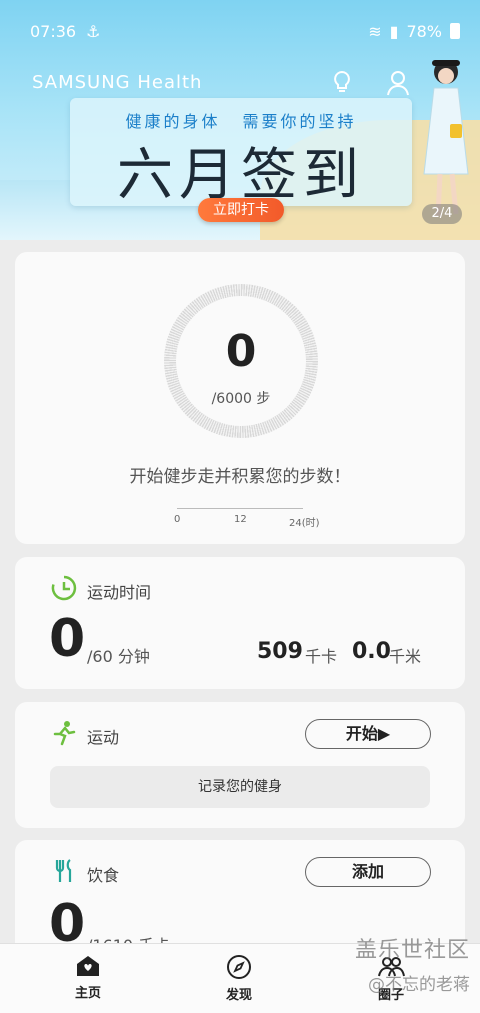  Describe the element at coordinates (400, 963) in the screenshot. I see `watermark: 盖乐世社区 @不忘的老蒋` at that location.